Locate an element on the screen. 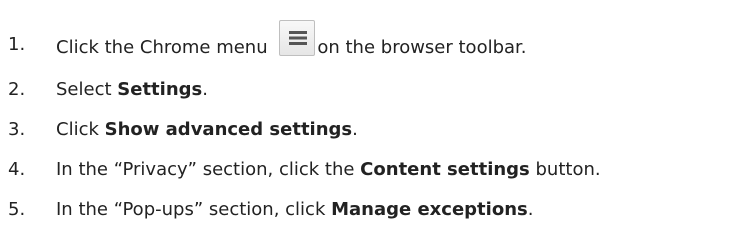 Image resolution: width=751 pixels, height=252 pixels. step-number: 1. is located at coordinates (17, 44).